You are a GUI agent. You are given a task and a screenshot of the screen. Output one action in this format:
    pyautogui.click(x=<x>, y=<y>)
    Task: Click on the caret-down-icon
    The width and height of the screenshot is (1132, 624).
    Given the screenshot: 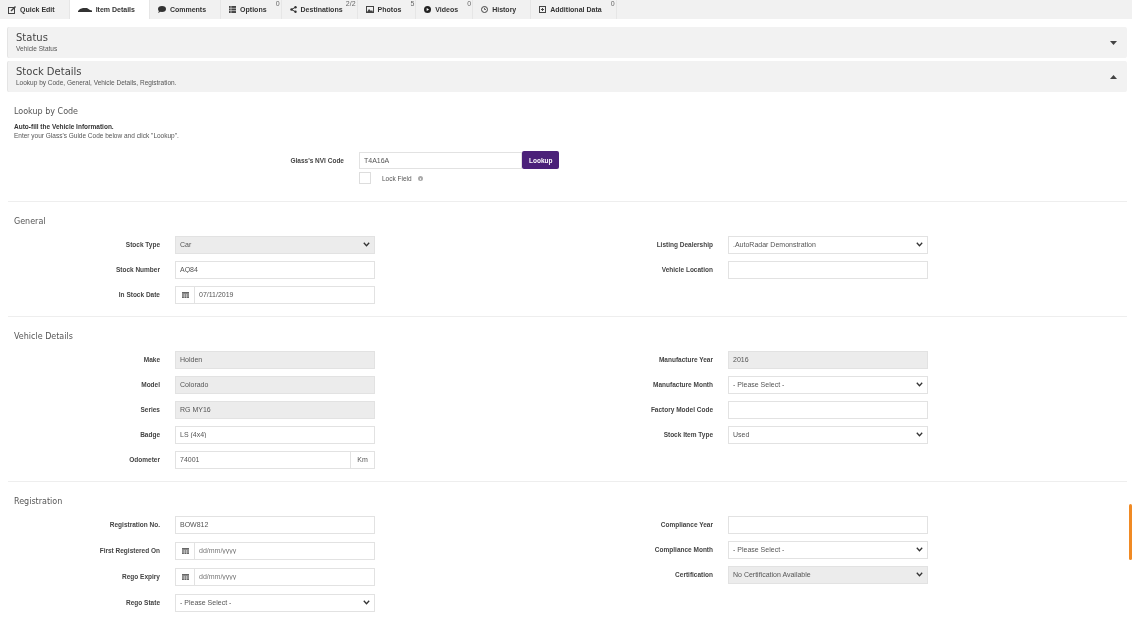 What is the action you would take?
    pyautogui.click(x=1113, y=42)
    